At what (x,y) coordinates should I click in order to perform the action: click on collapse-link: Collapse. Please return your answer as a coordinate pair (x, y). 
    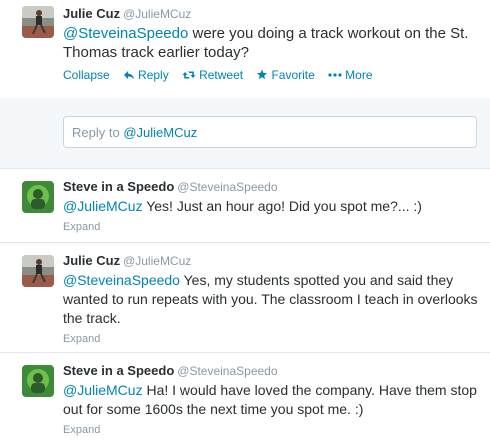
    Looking at the image, I should click on (86, 75).